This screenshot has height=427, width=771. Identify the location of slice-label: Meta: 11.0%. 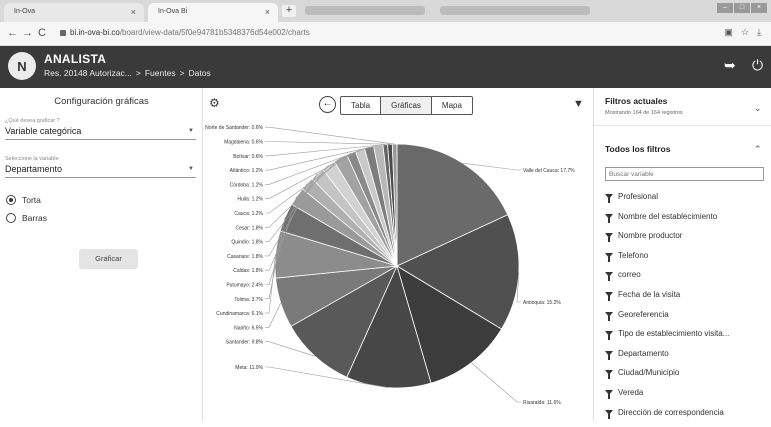
(249, 368).